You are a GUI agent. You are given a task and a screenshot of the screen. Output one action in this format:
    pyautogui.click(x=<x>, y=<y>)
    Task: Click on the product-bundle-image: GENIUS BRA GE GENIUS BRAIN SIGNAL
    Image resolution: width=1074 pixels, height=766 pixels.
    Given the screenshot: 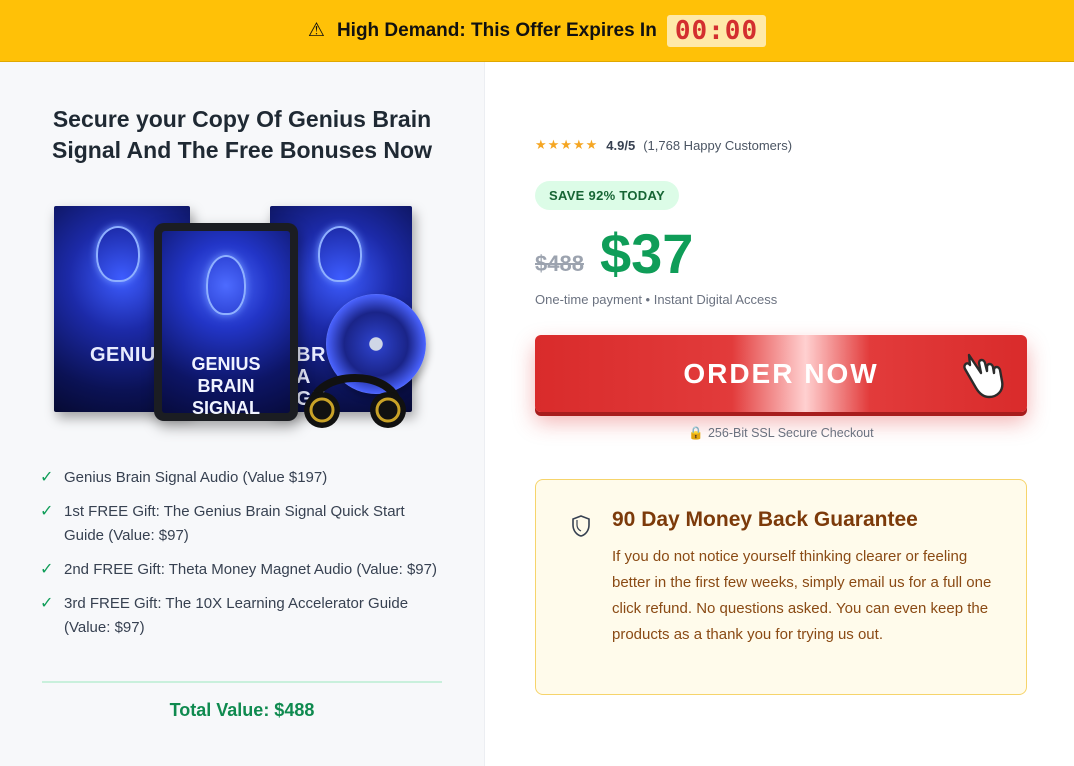 What is the action you would take?
    pyautogui.click(x=240, y=318)
    